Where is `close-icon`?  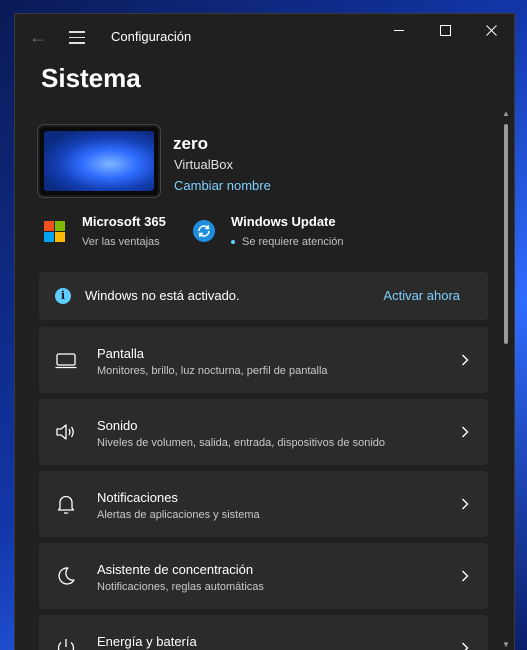 close-icon is located at coordinates (491, 30).